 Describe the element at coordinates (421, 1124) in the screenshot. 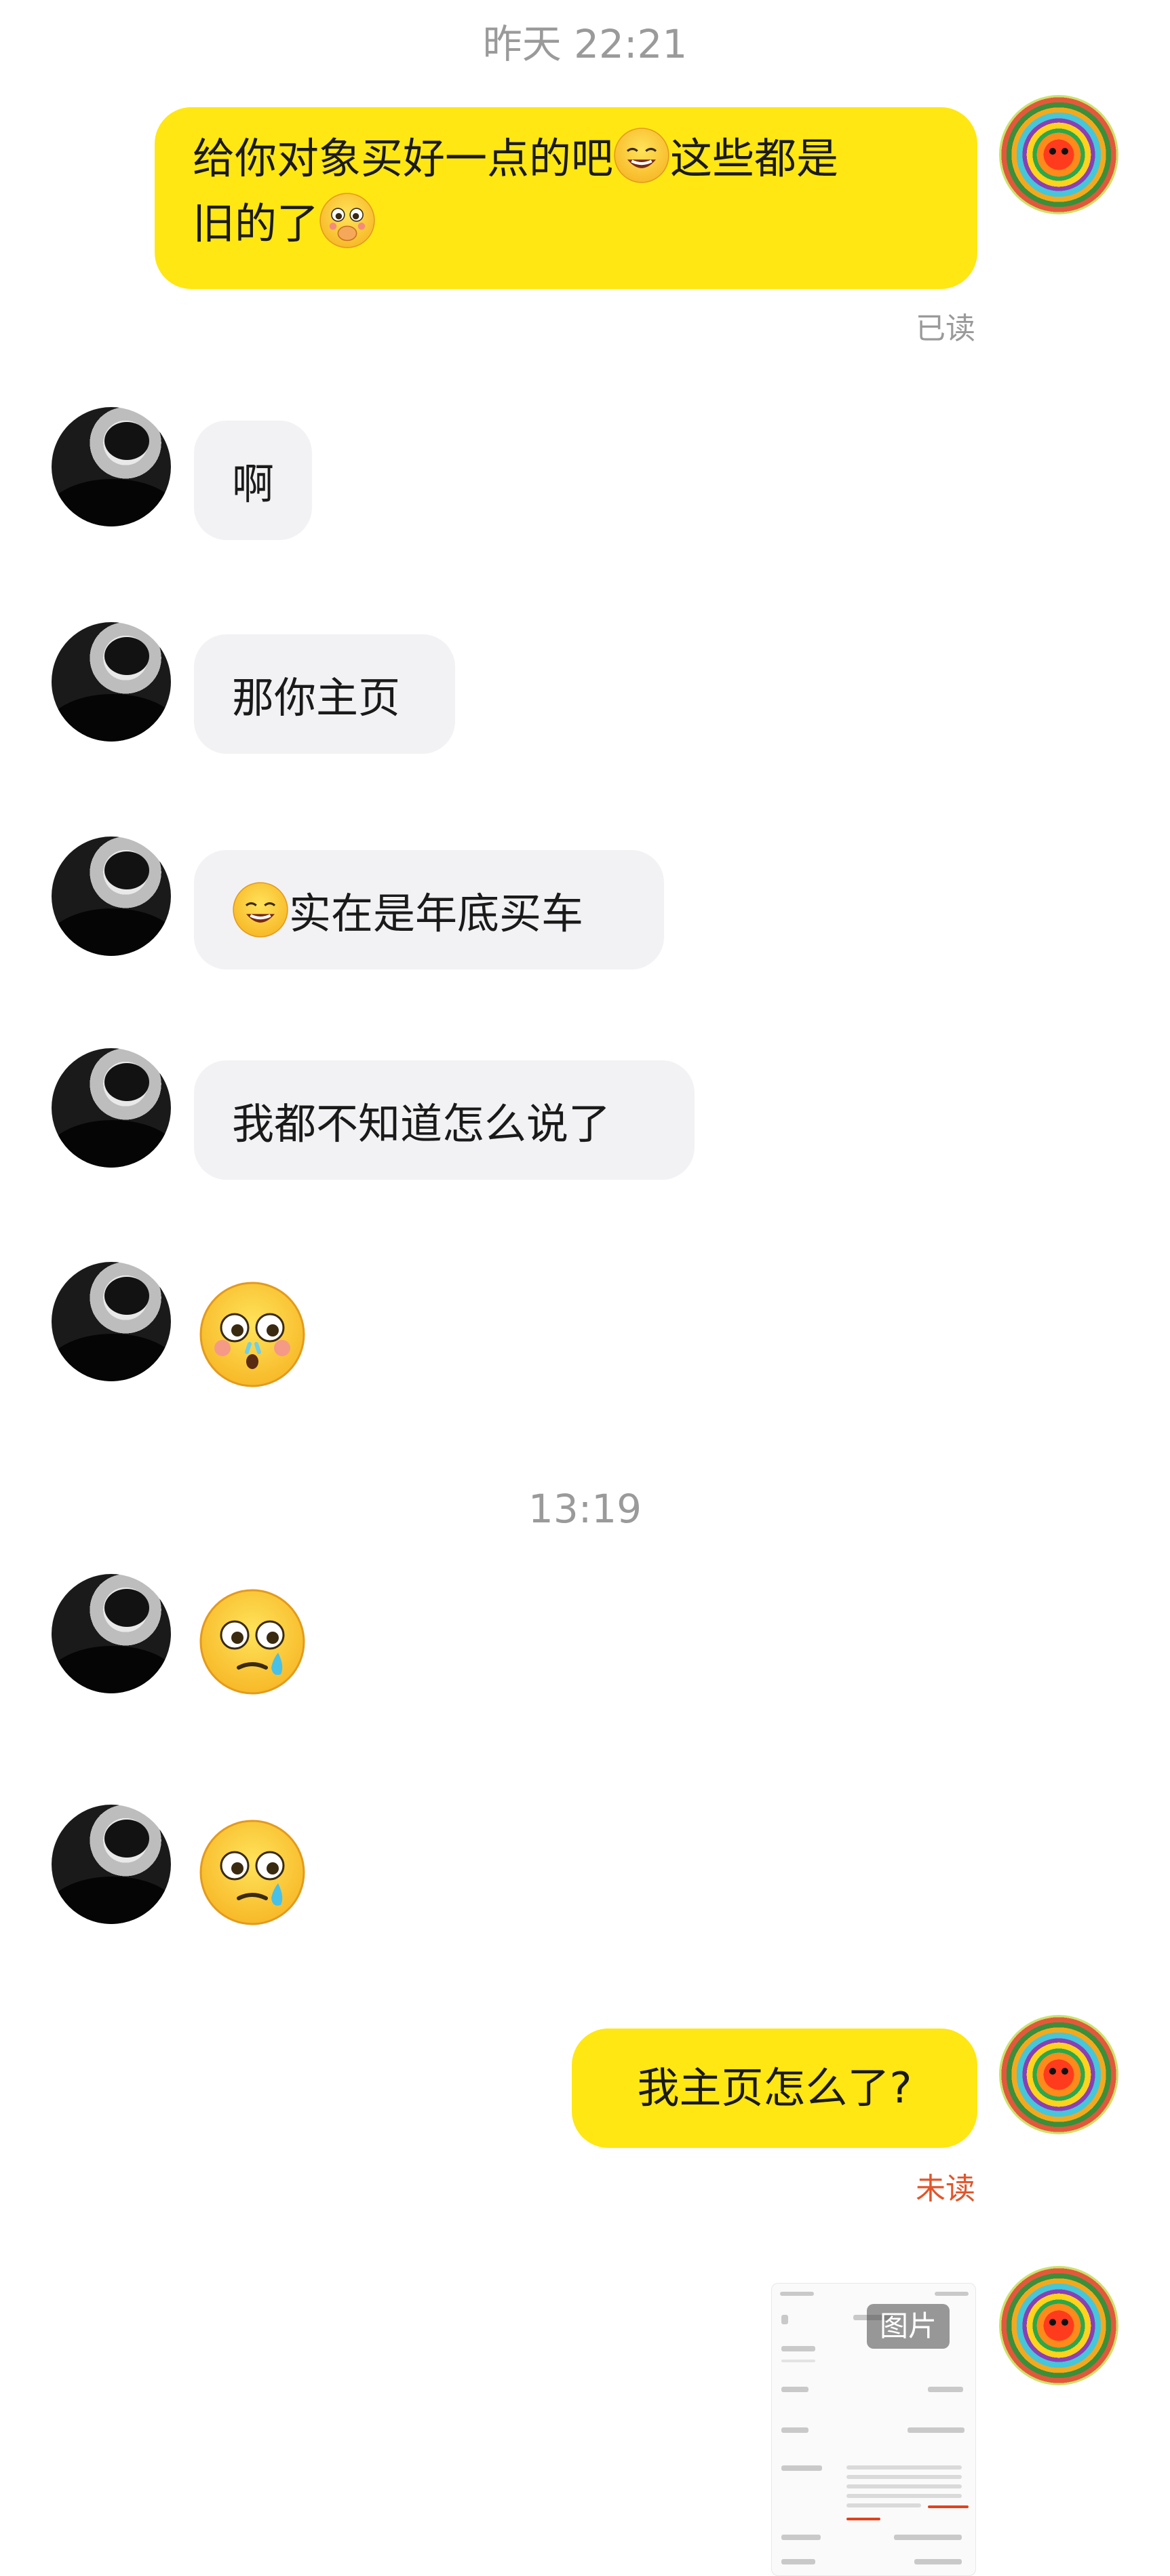

I see `message-text: 我都不知道怎么说了` at that location.